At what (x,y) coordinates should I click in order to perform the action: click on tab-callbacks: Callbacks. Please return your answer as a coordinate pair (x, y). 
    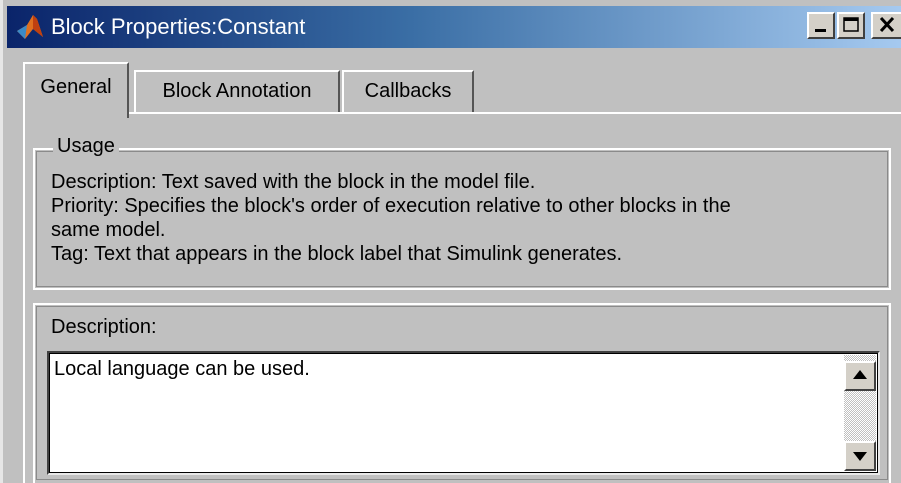
    Looking at the image, I should click on (408, 91).